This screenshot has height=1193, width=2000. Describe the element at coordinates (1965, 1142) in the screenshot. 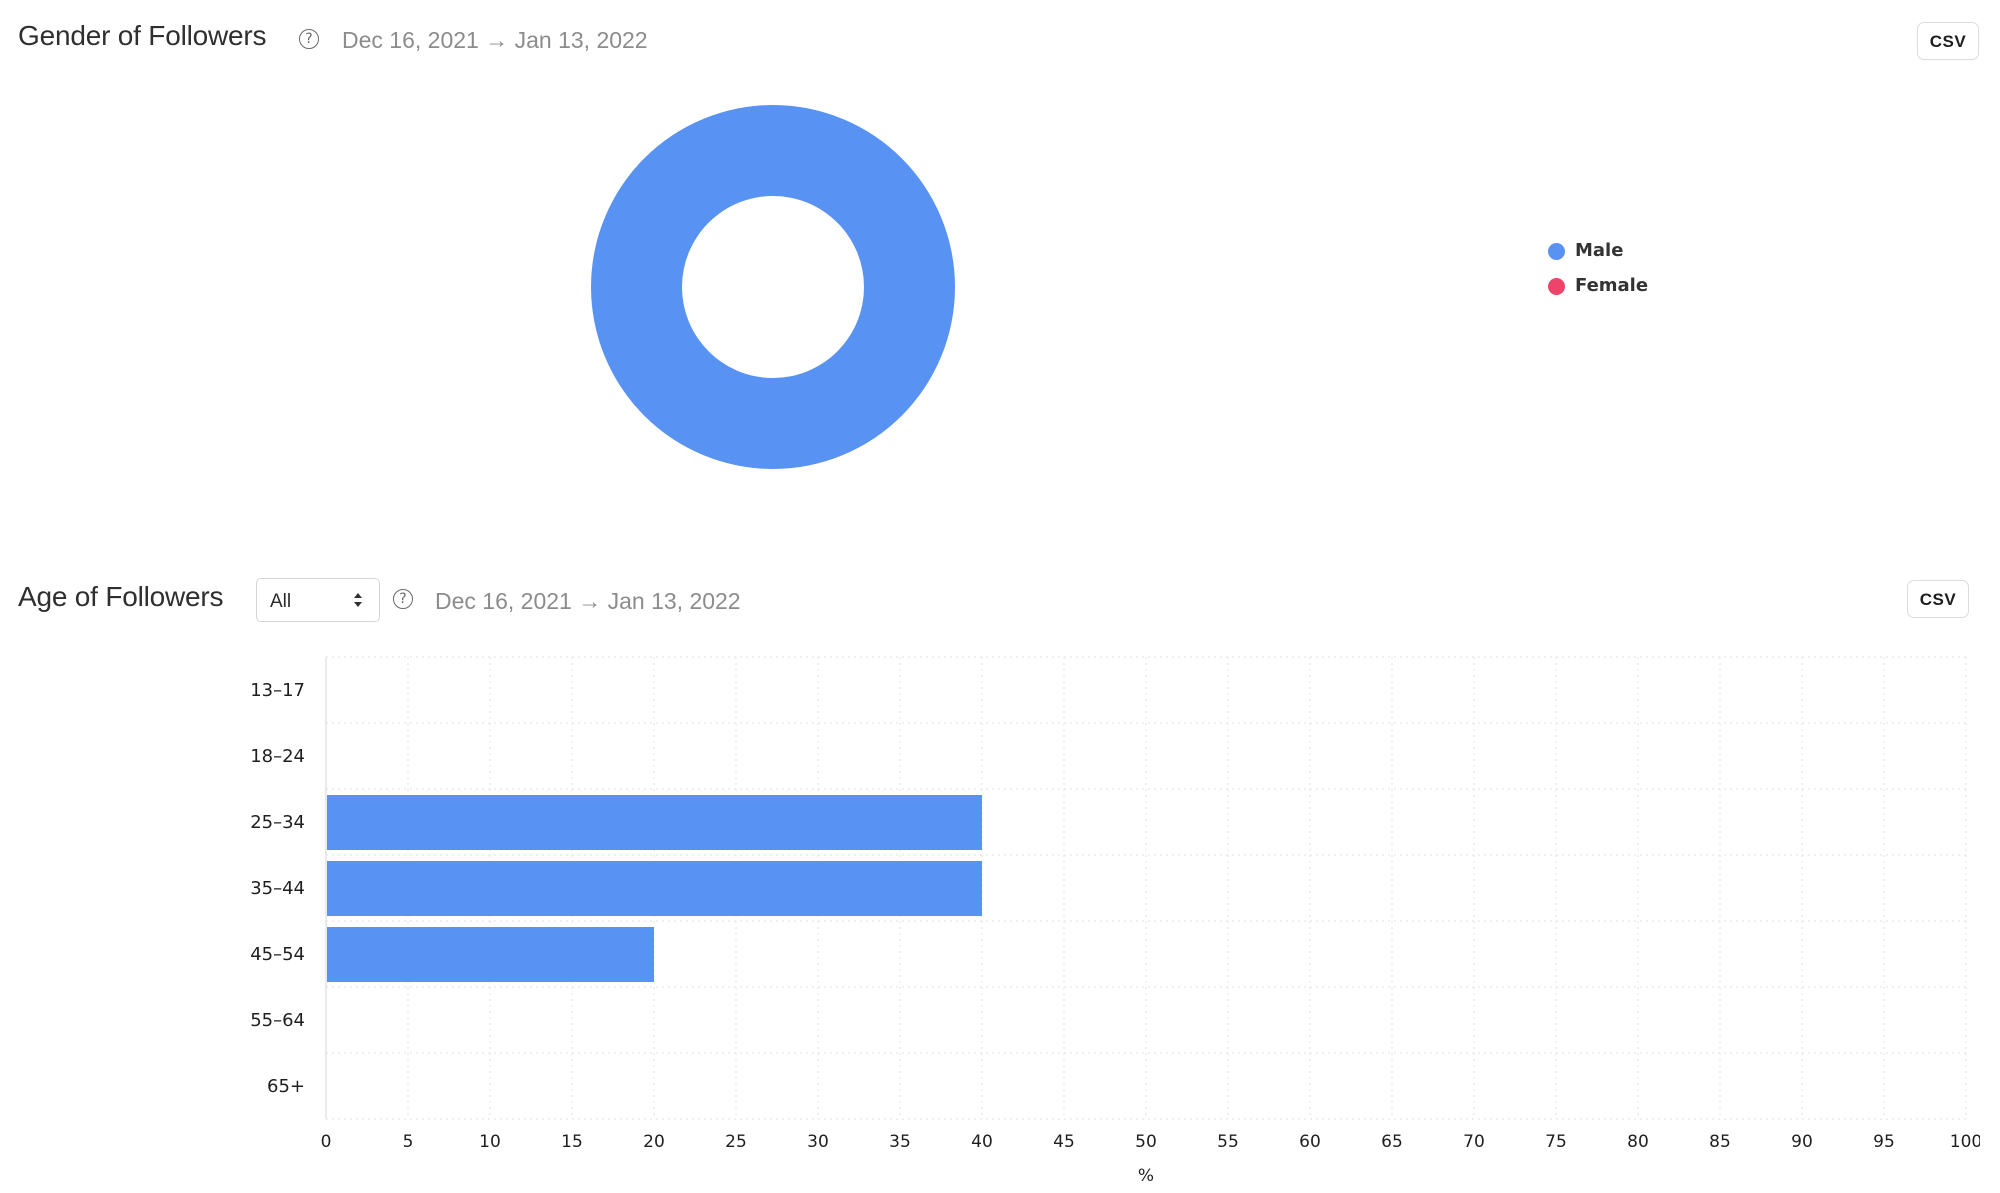

I see `x-tick-label: 100` at that location.